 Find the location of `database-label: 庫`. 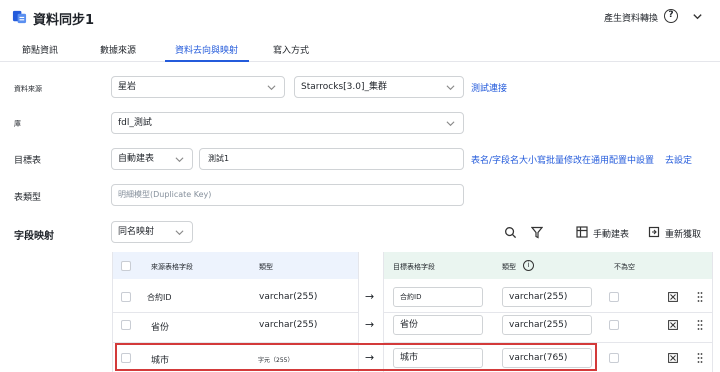

database-label: 庫 is located at coordinates (17, 124).